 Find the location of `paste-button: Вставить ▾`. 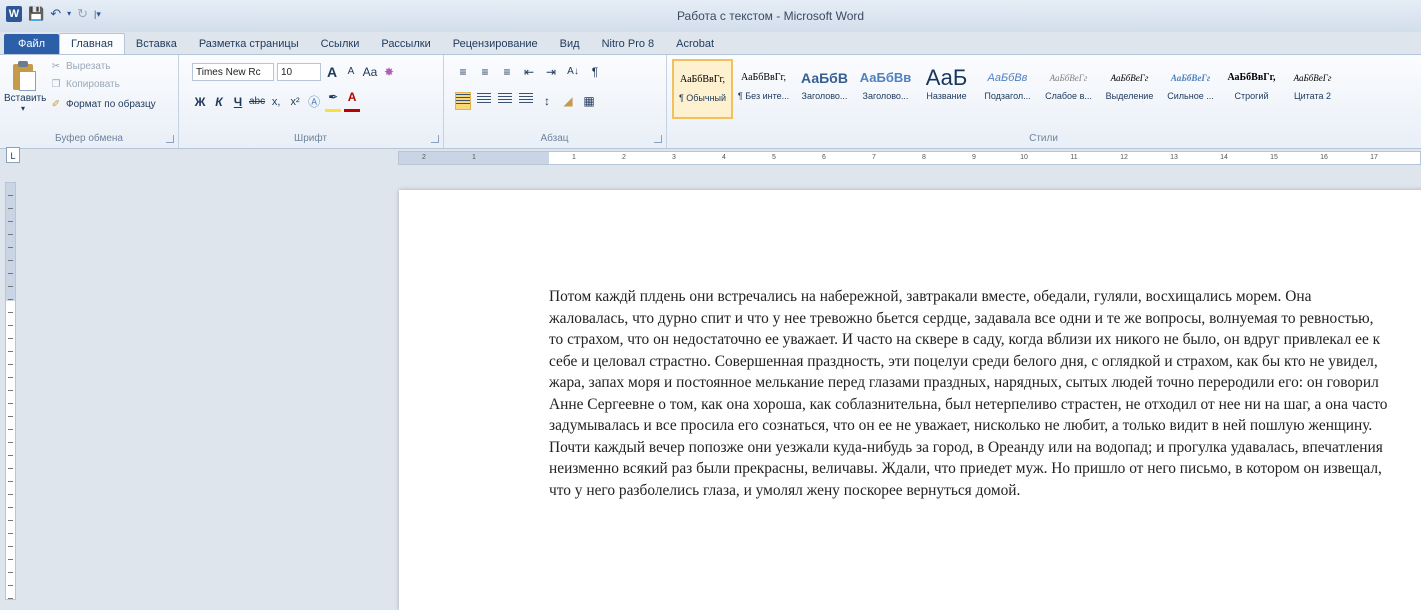

paste-button: Вставить ▾ is located at coordinates (25, 88).